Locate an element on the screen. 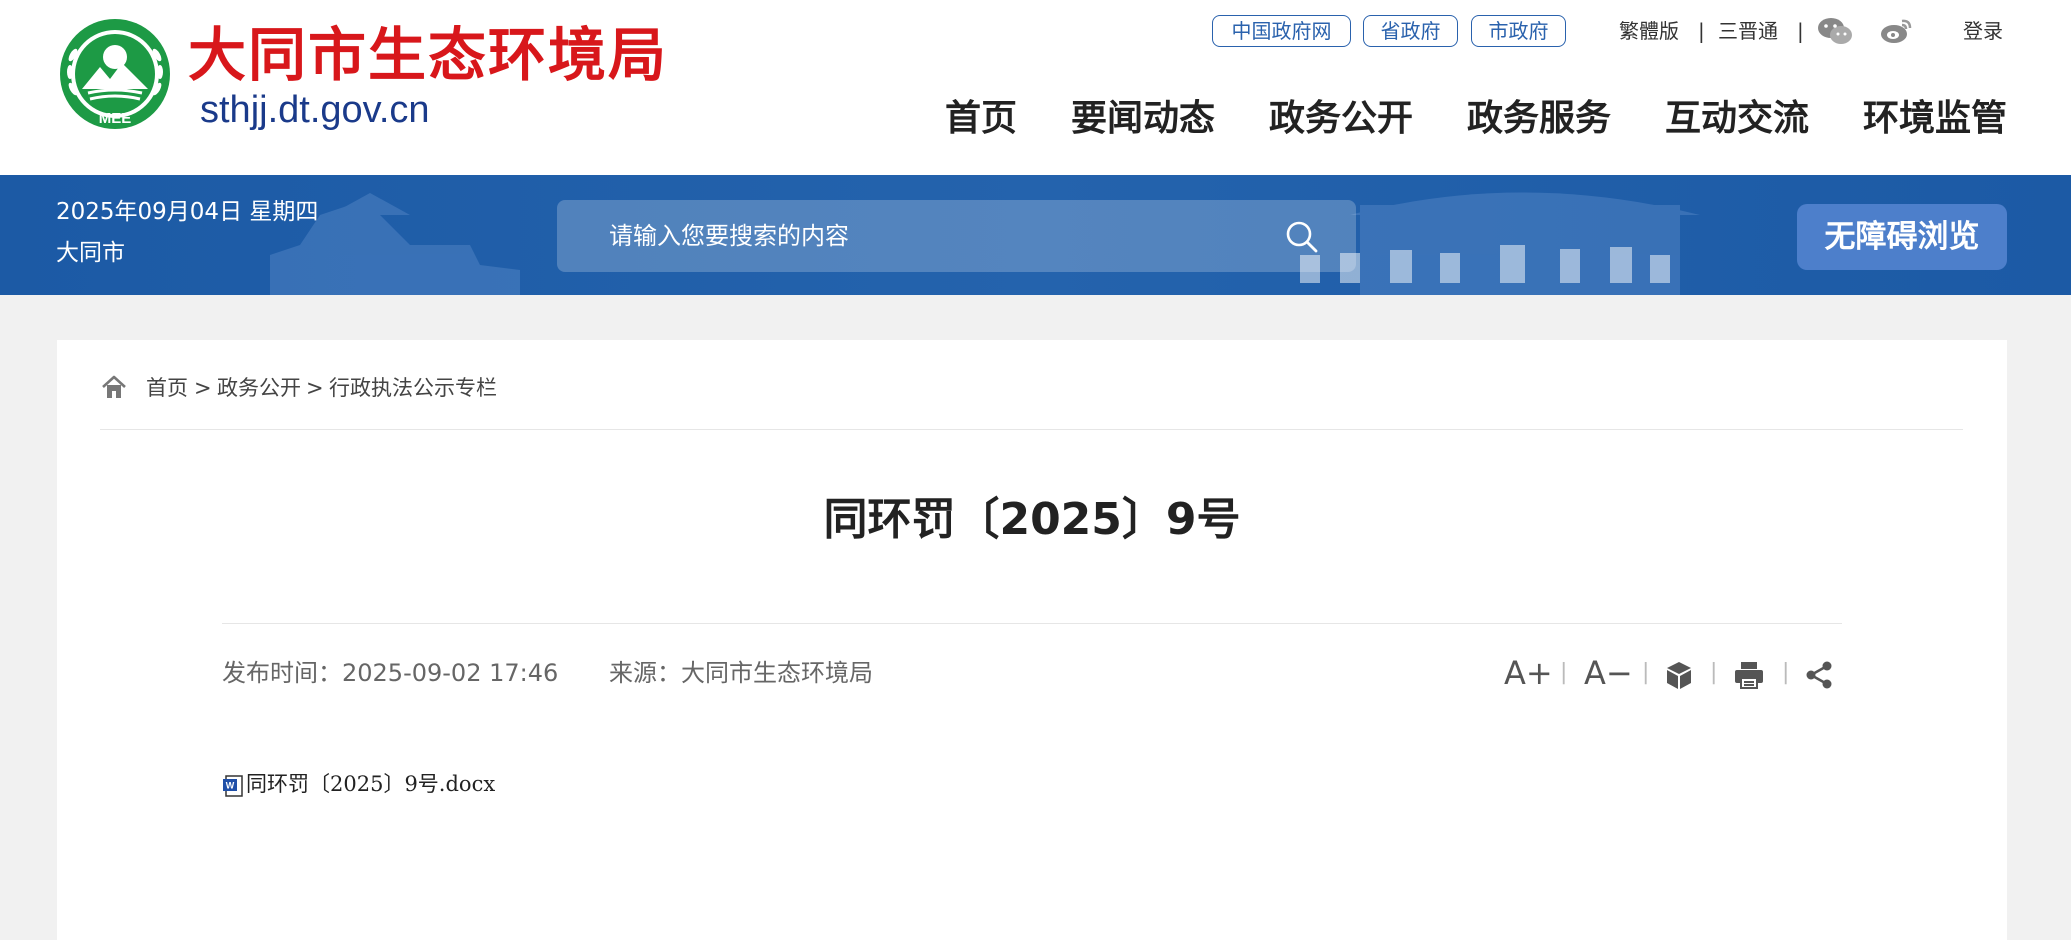  traditional-chinese-link: 繁體版 is located at coordinates (1649, 31).